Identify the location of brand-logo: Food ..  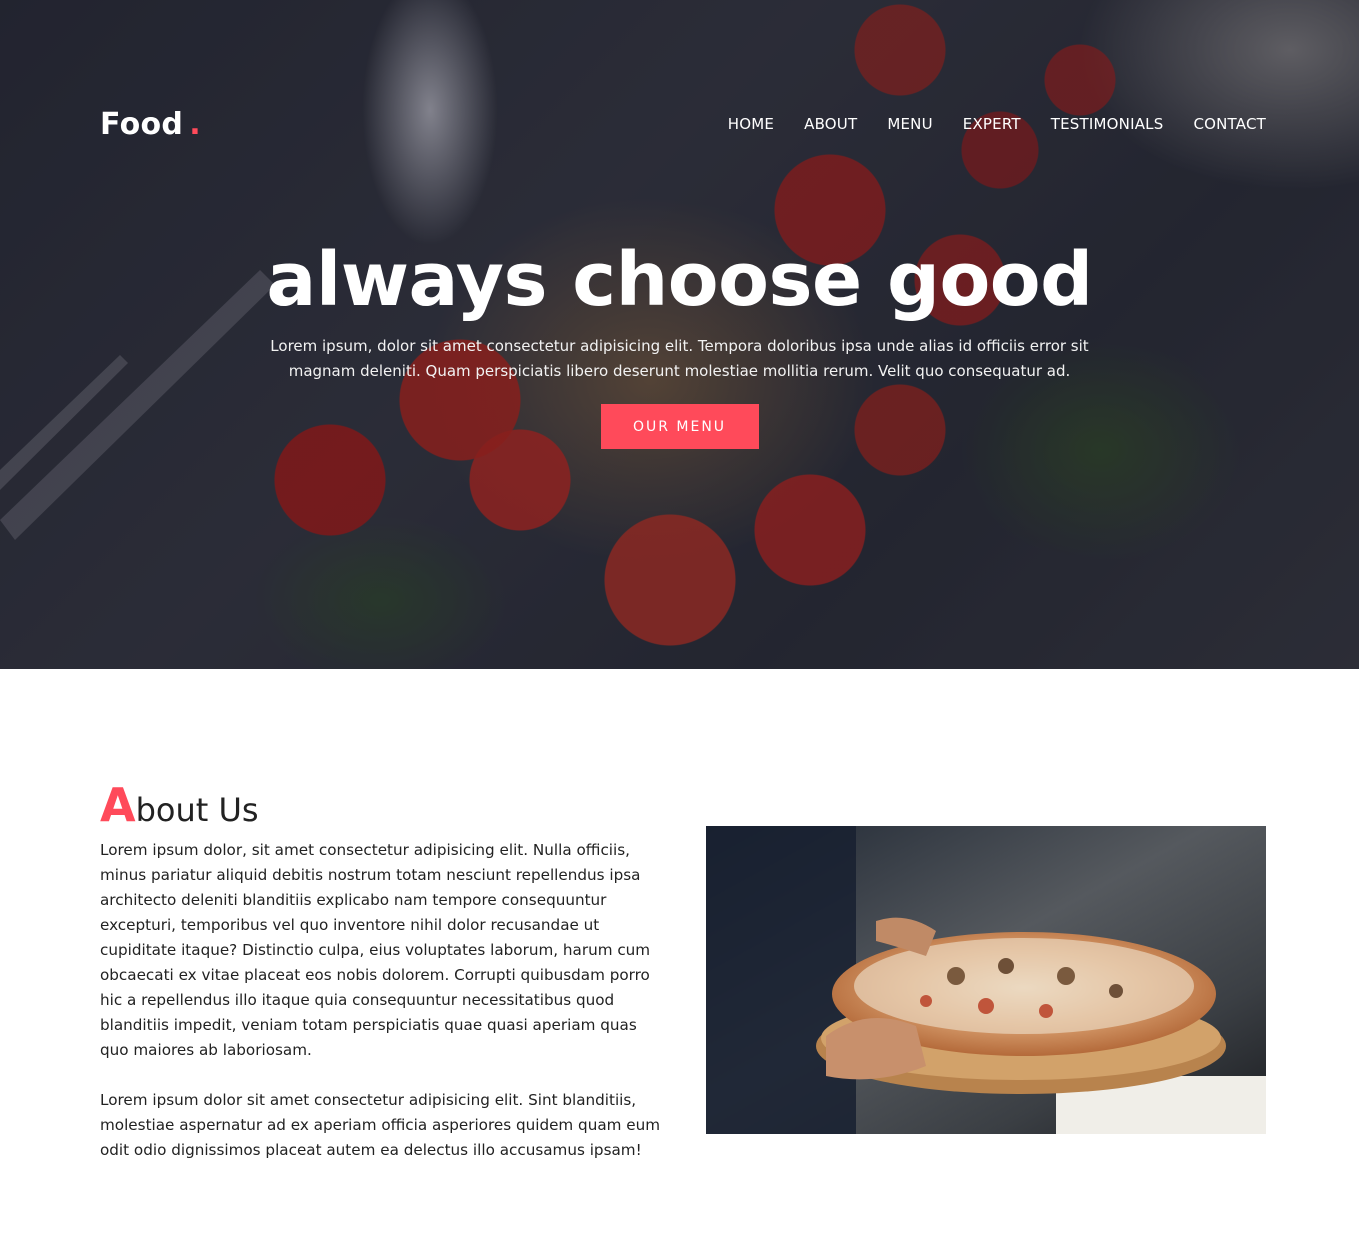
(150, 124).